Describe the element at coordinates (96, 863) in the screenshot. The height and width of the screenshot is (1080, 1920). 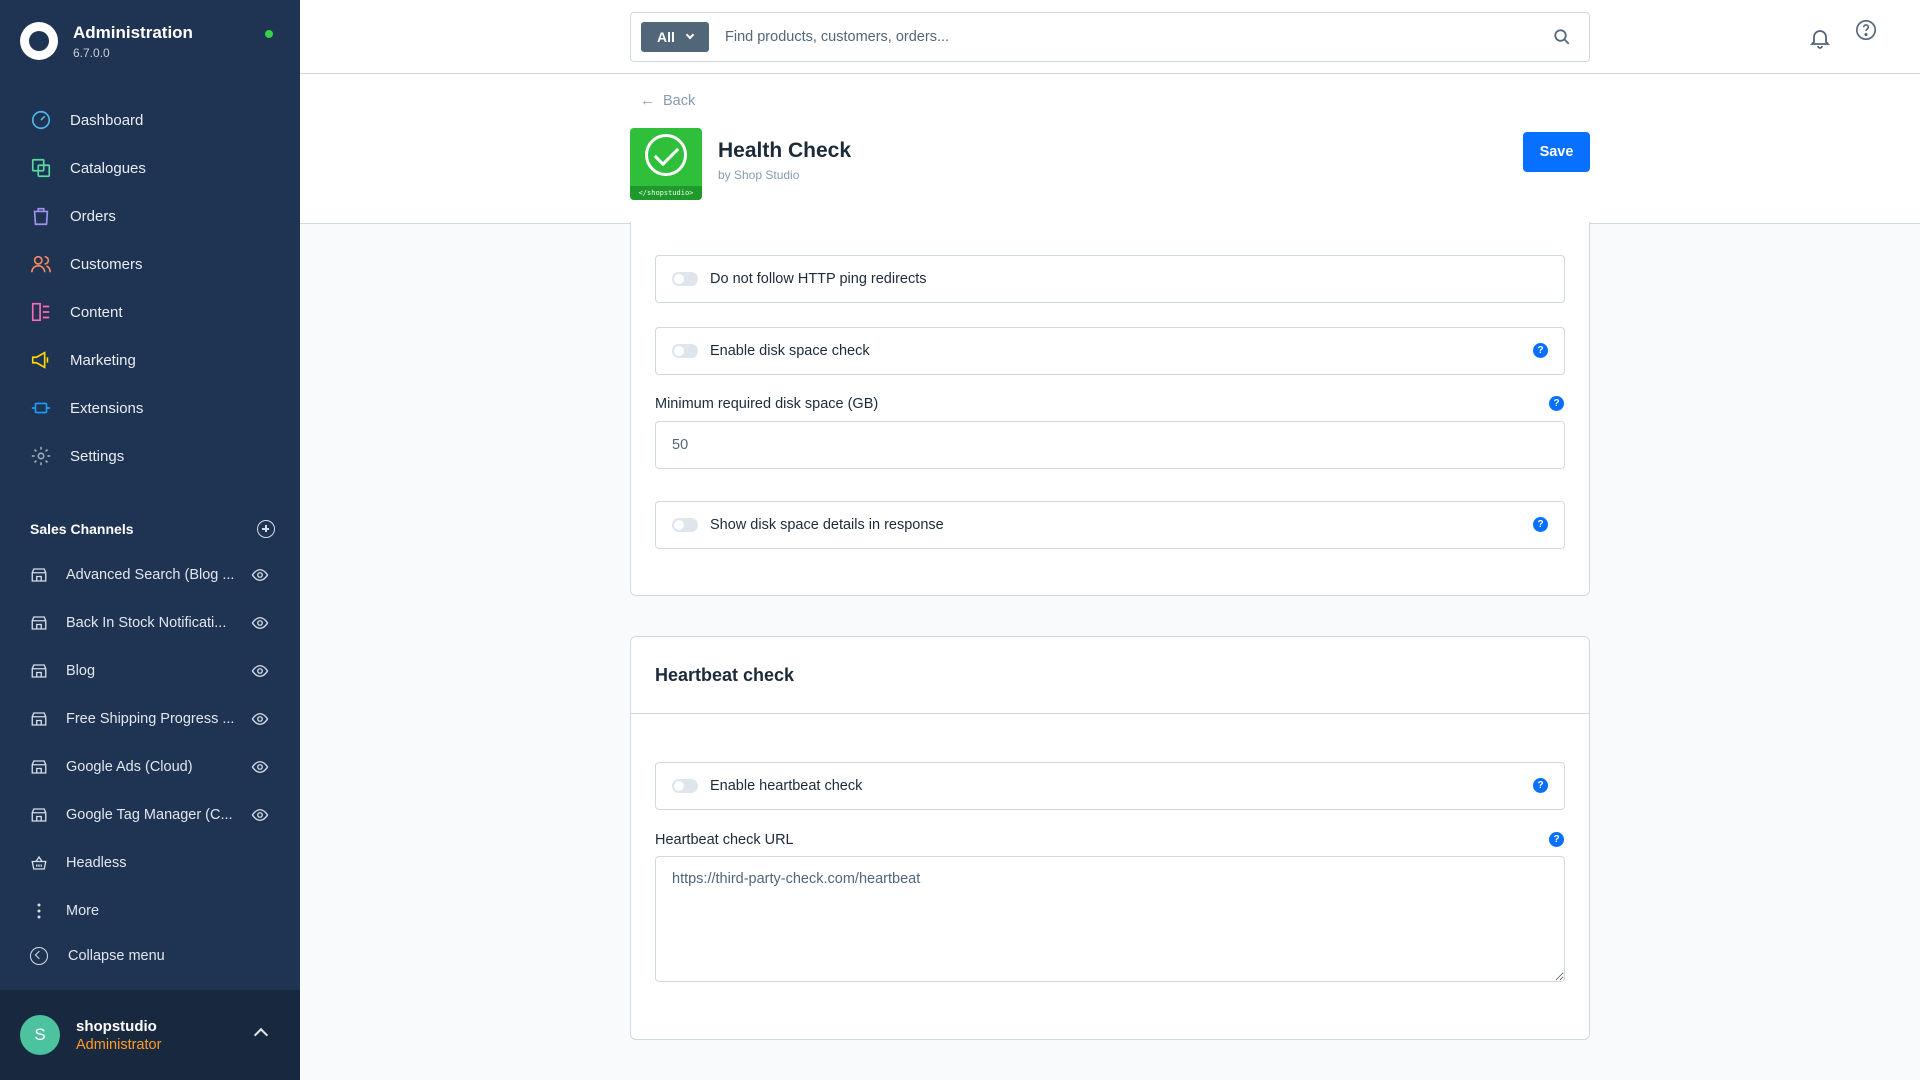
I see `sales-channel-label: Headless` at that location.